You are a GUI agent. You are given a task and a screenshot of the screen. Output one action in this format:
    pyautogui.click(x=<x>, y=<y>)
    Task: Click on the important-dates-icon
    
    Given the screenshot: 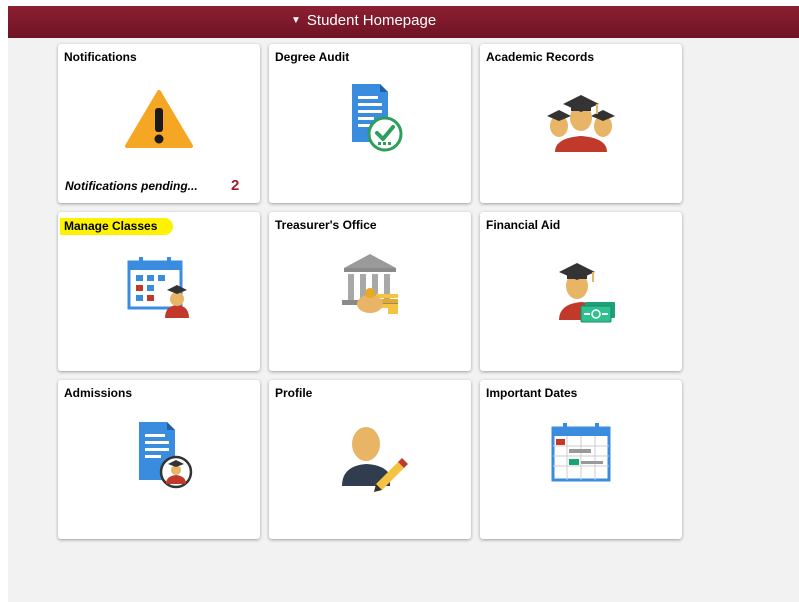 What is the action you would take?
    pyautogui.click(x=581, y=452)
    